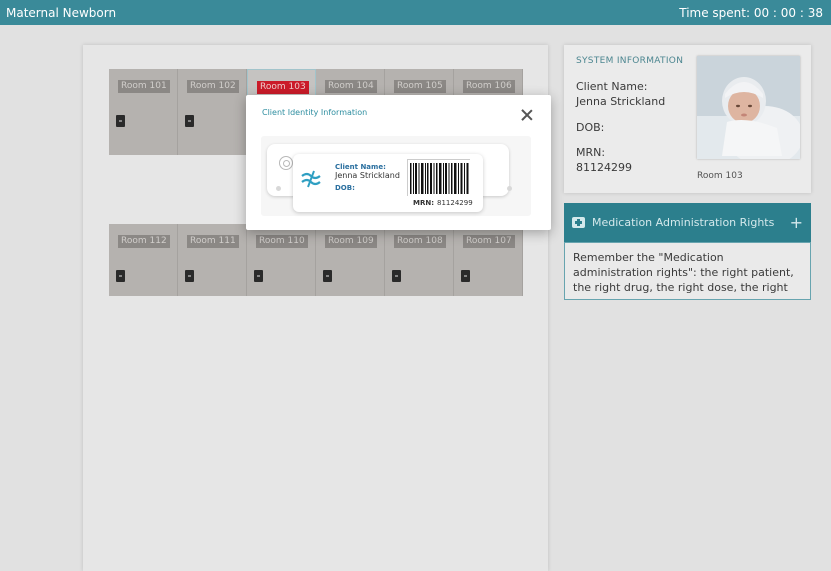 The image size is (831, 571). Describe the element at coordinates (286, 163) in the screenshot. I see `band-snap-icon` at that location.